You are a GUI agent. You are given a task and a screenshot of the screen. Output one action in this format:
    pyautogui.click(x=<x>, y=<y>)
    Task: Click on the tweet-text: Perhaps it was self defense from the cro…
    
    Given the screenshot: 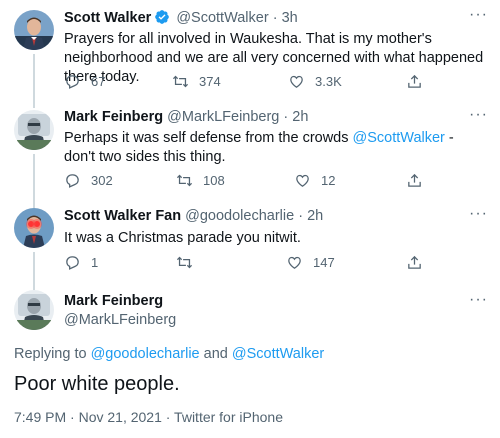 What is the action you would take?
    pyautogui.click(x=275, y=148)
    